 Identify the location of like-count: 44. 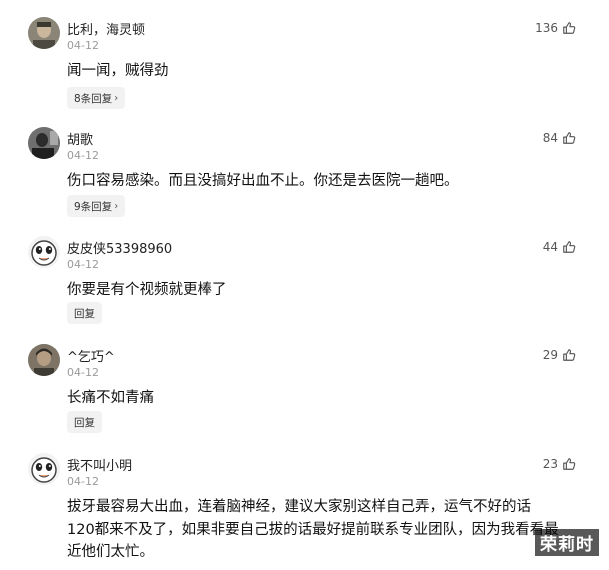
(550, 247).